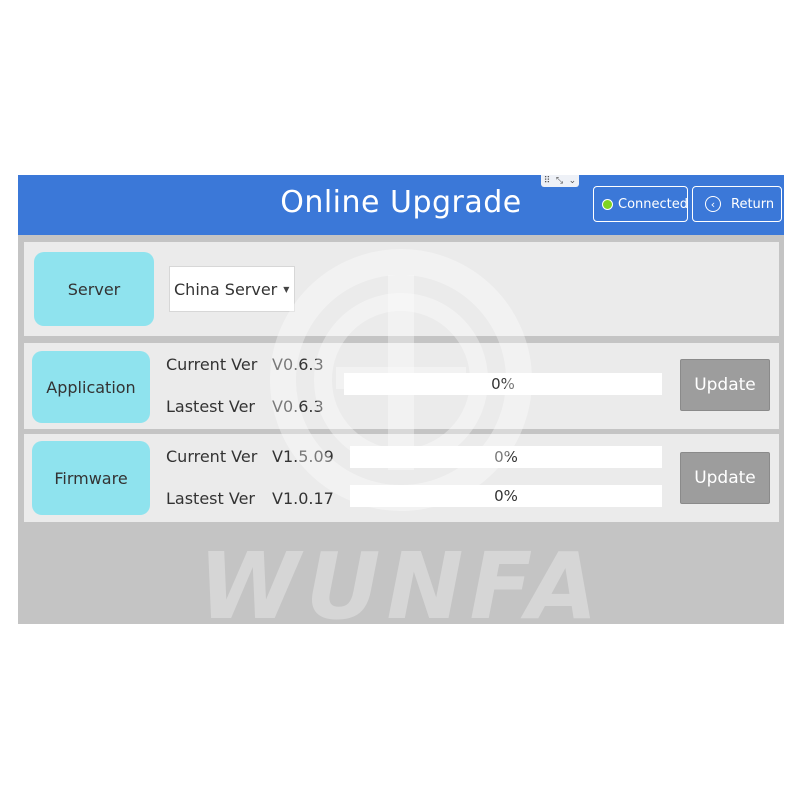 This screenshot has height=800, width=800. What do you see at coordinates (725, 385) in the screenshot?
I see `app-update-button: Update` at bounding box center [725, 385].